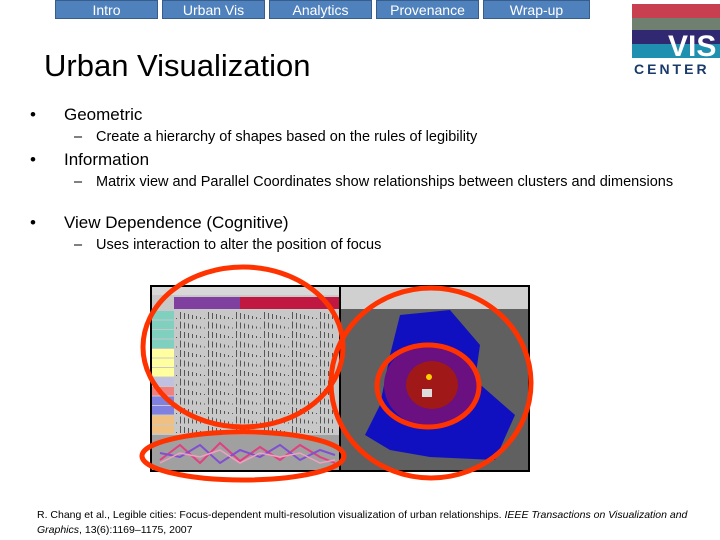  What do you see at coordinates (177, 65) in the screenshot?
I see `page-title: Urban Visualization` at bounding box center [177, 65].